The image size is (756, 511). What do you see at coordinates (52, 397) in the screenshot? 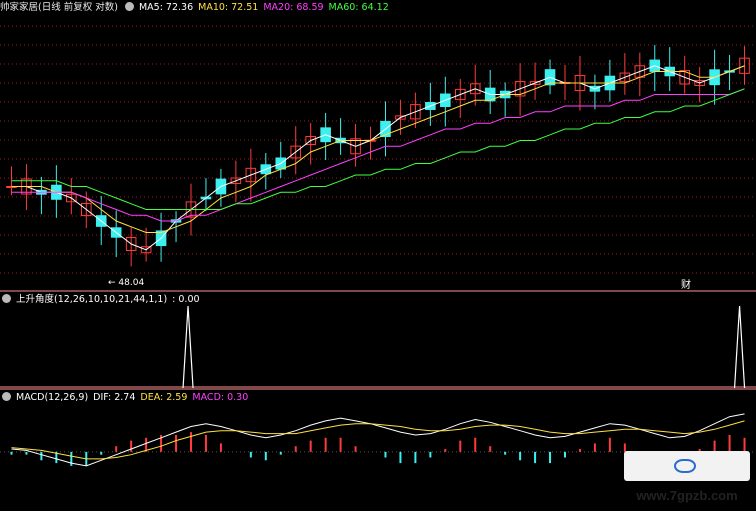
I see `macd-title: MACD(12,26,9)` at bounding box center [52, 397].